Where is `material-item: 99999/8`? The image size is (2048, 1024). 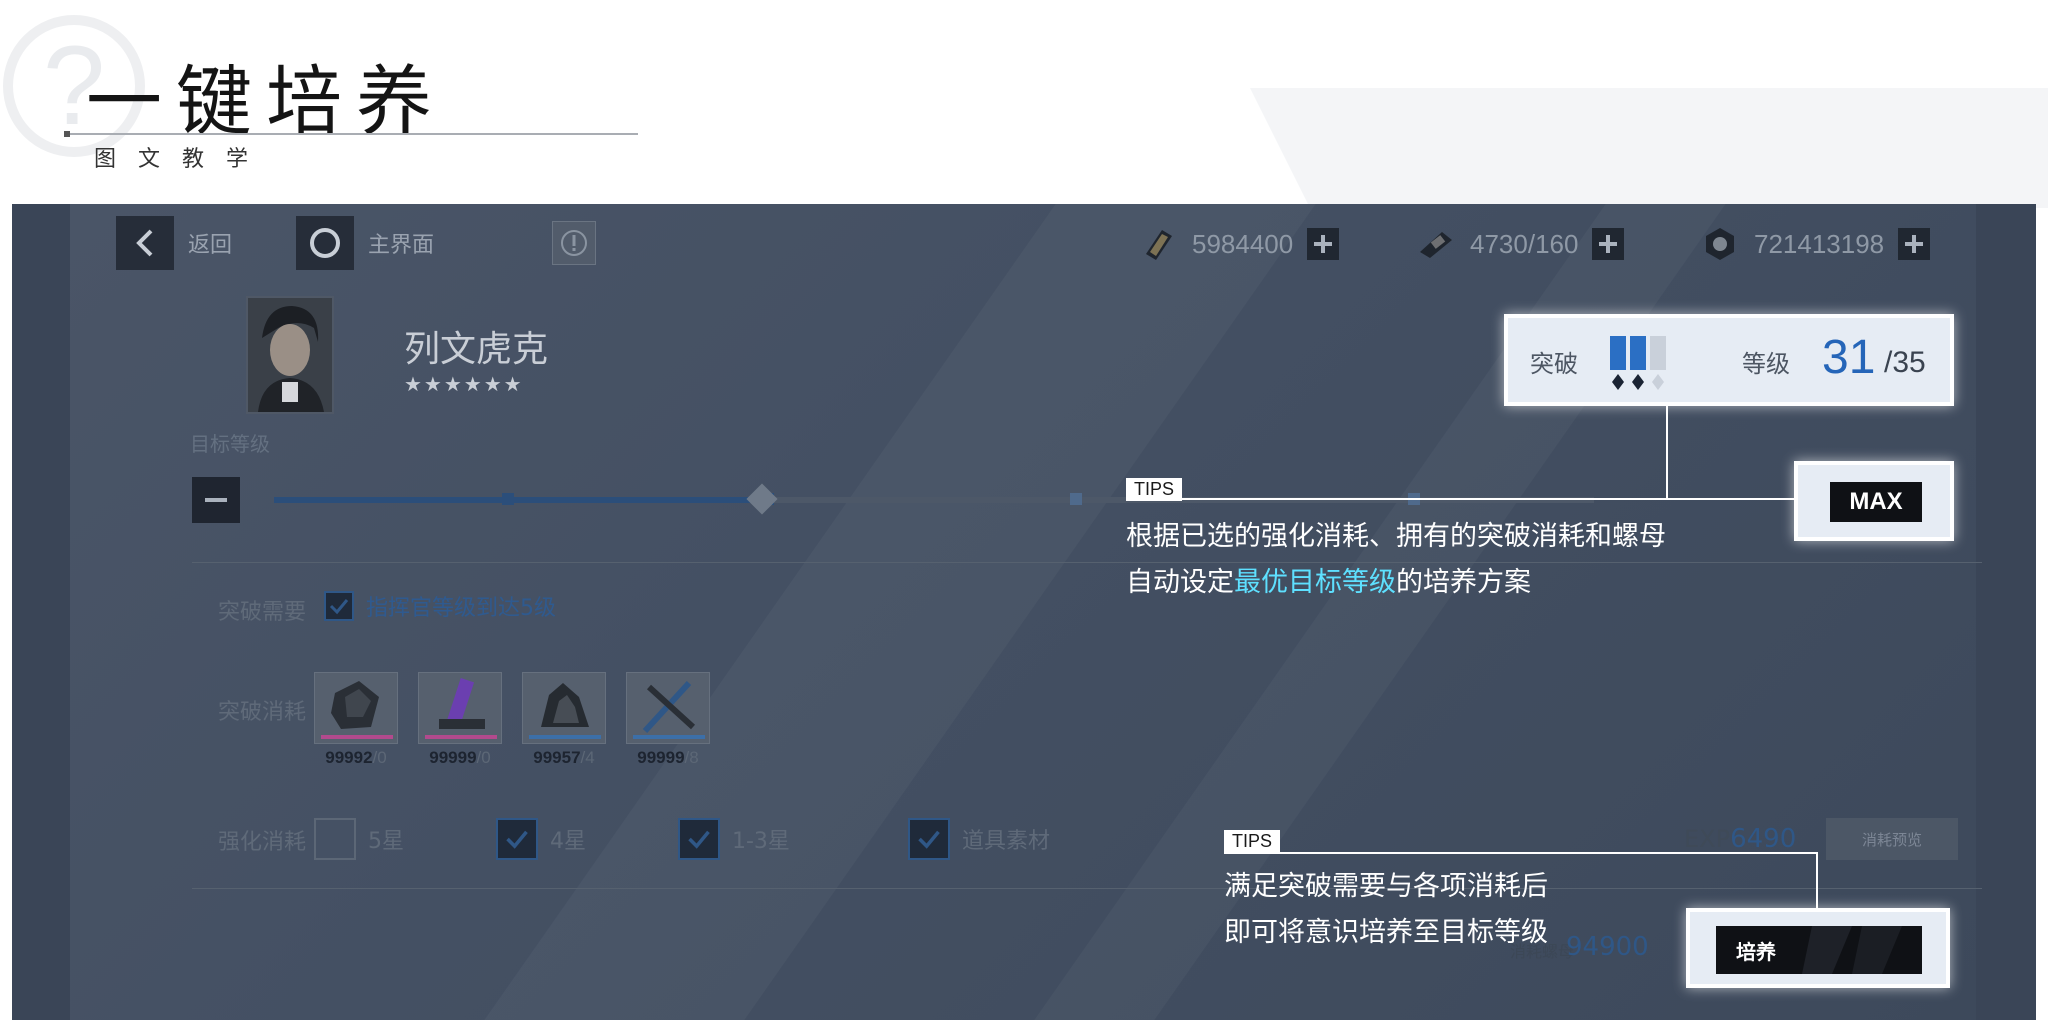 material-item: 99999/8 is located at coordinates (668, 720).